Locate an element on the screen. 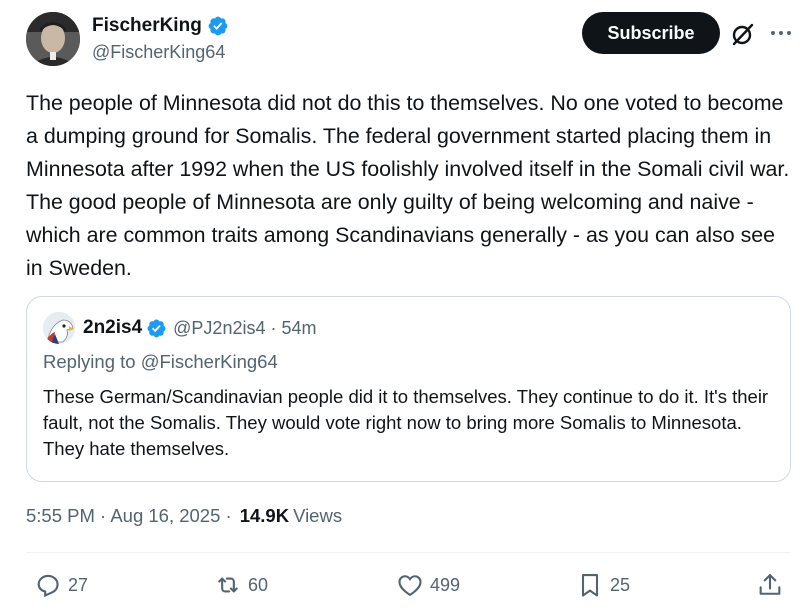 Image resolution: width=803 pixels, height=615 pixels. replying-to: Replying to @FischerKing64 is located at coordinates (160, 362).